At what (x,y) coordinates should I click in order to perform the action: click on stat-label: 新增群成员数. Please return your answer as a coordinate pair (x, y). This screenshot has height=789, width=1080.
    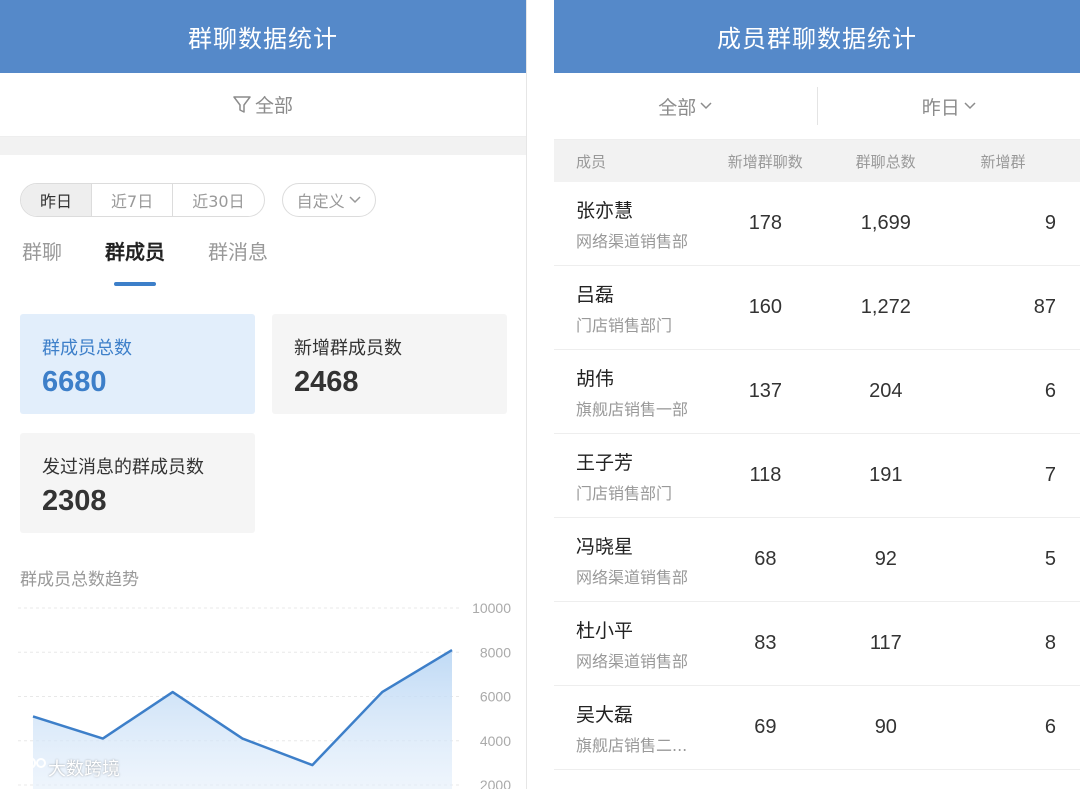
    Looking at the image, I should click on (348, 348).